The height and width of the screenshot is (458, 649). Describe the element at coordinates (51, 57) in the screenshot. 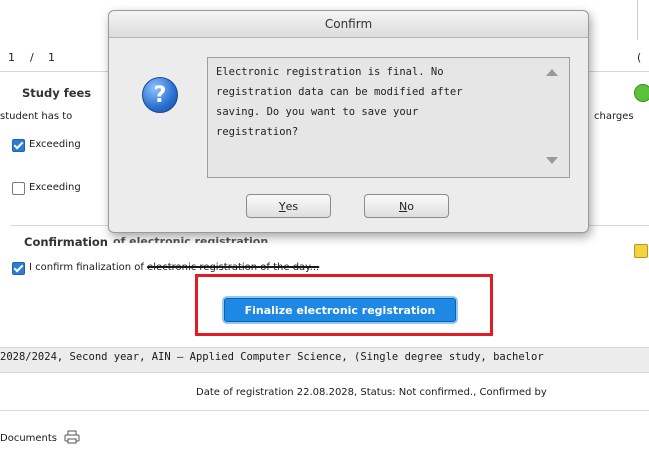

I see `pager-total: 1` at that location.